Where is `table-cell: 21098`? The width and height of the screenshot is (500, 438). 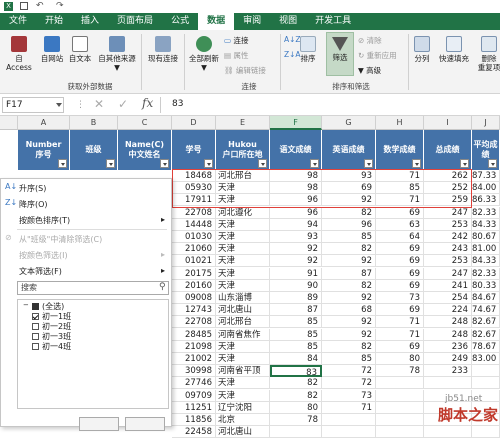 table-cell: 21098 is located at coordinates (194, 346).